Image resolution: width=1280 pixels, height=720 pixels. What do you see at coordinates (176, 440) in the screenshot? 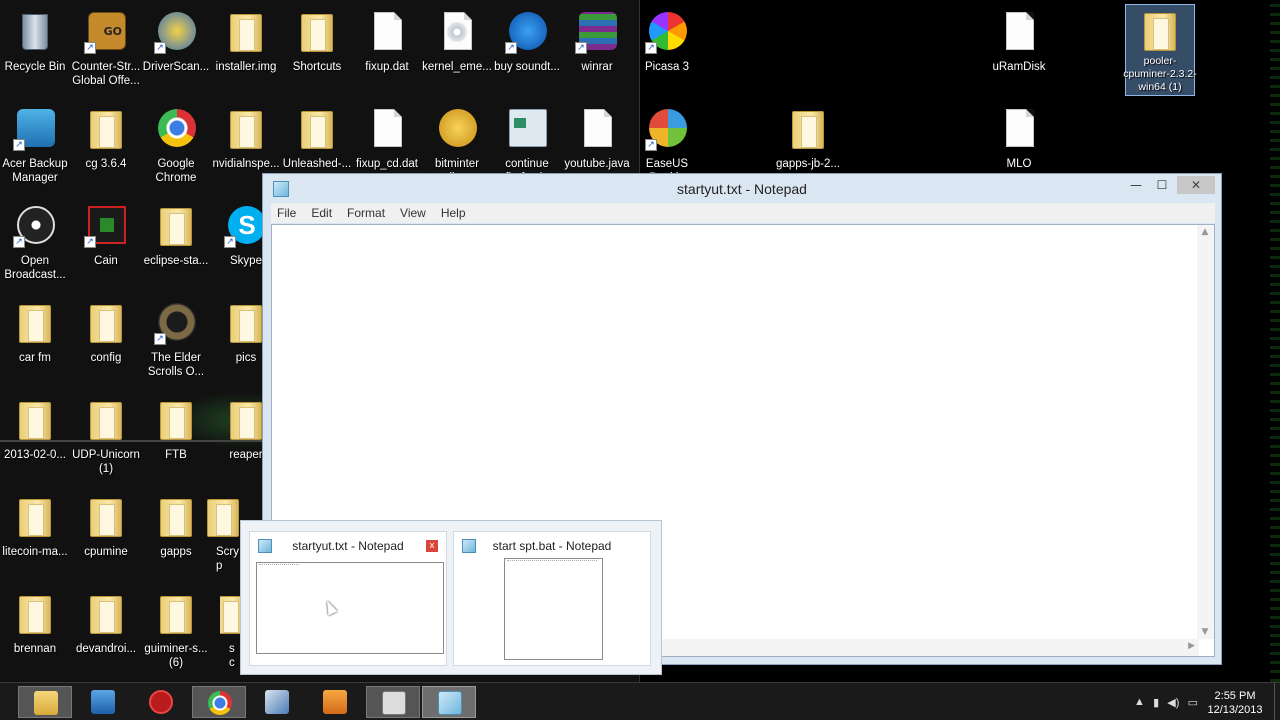
I see `desktop-icon-ftb: FTB` at bounding box center [176, 440].